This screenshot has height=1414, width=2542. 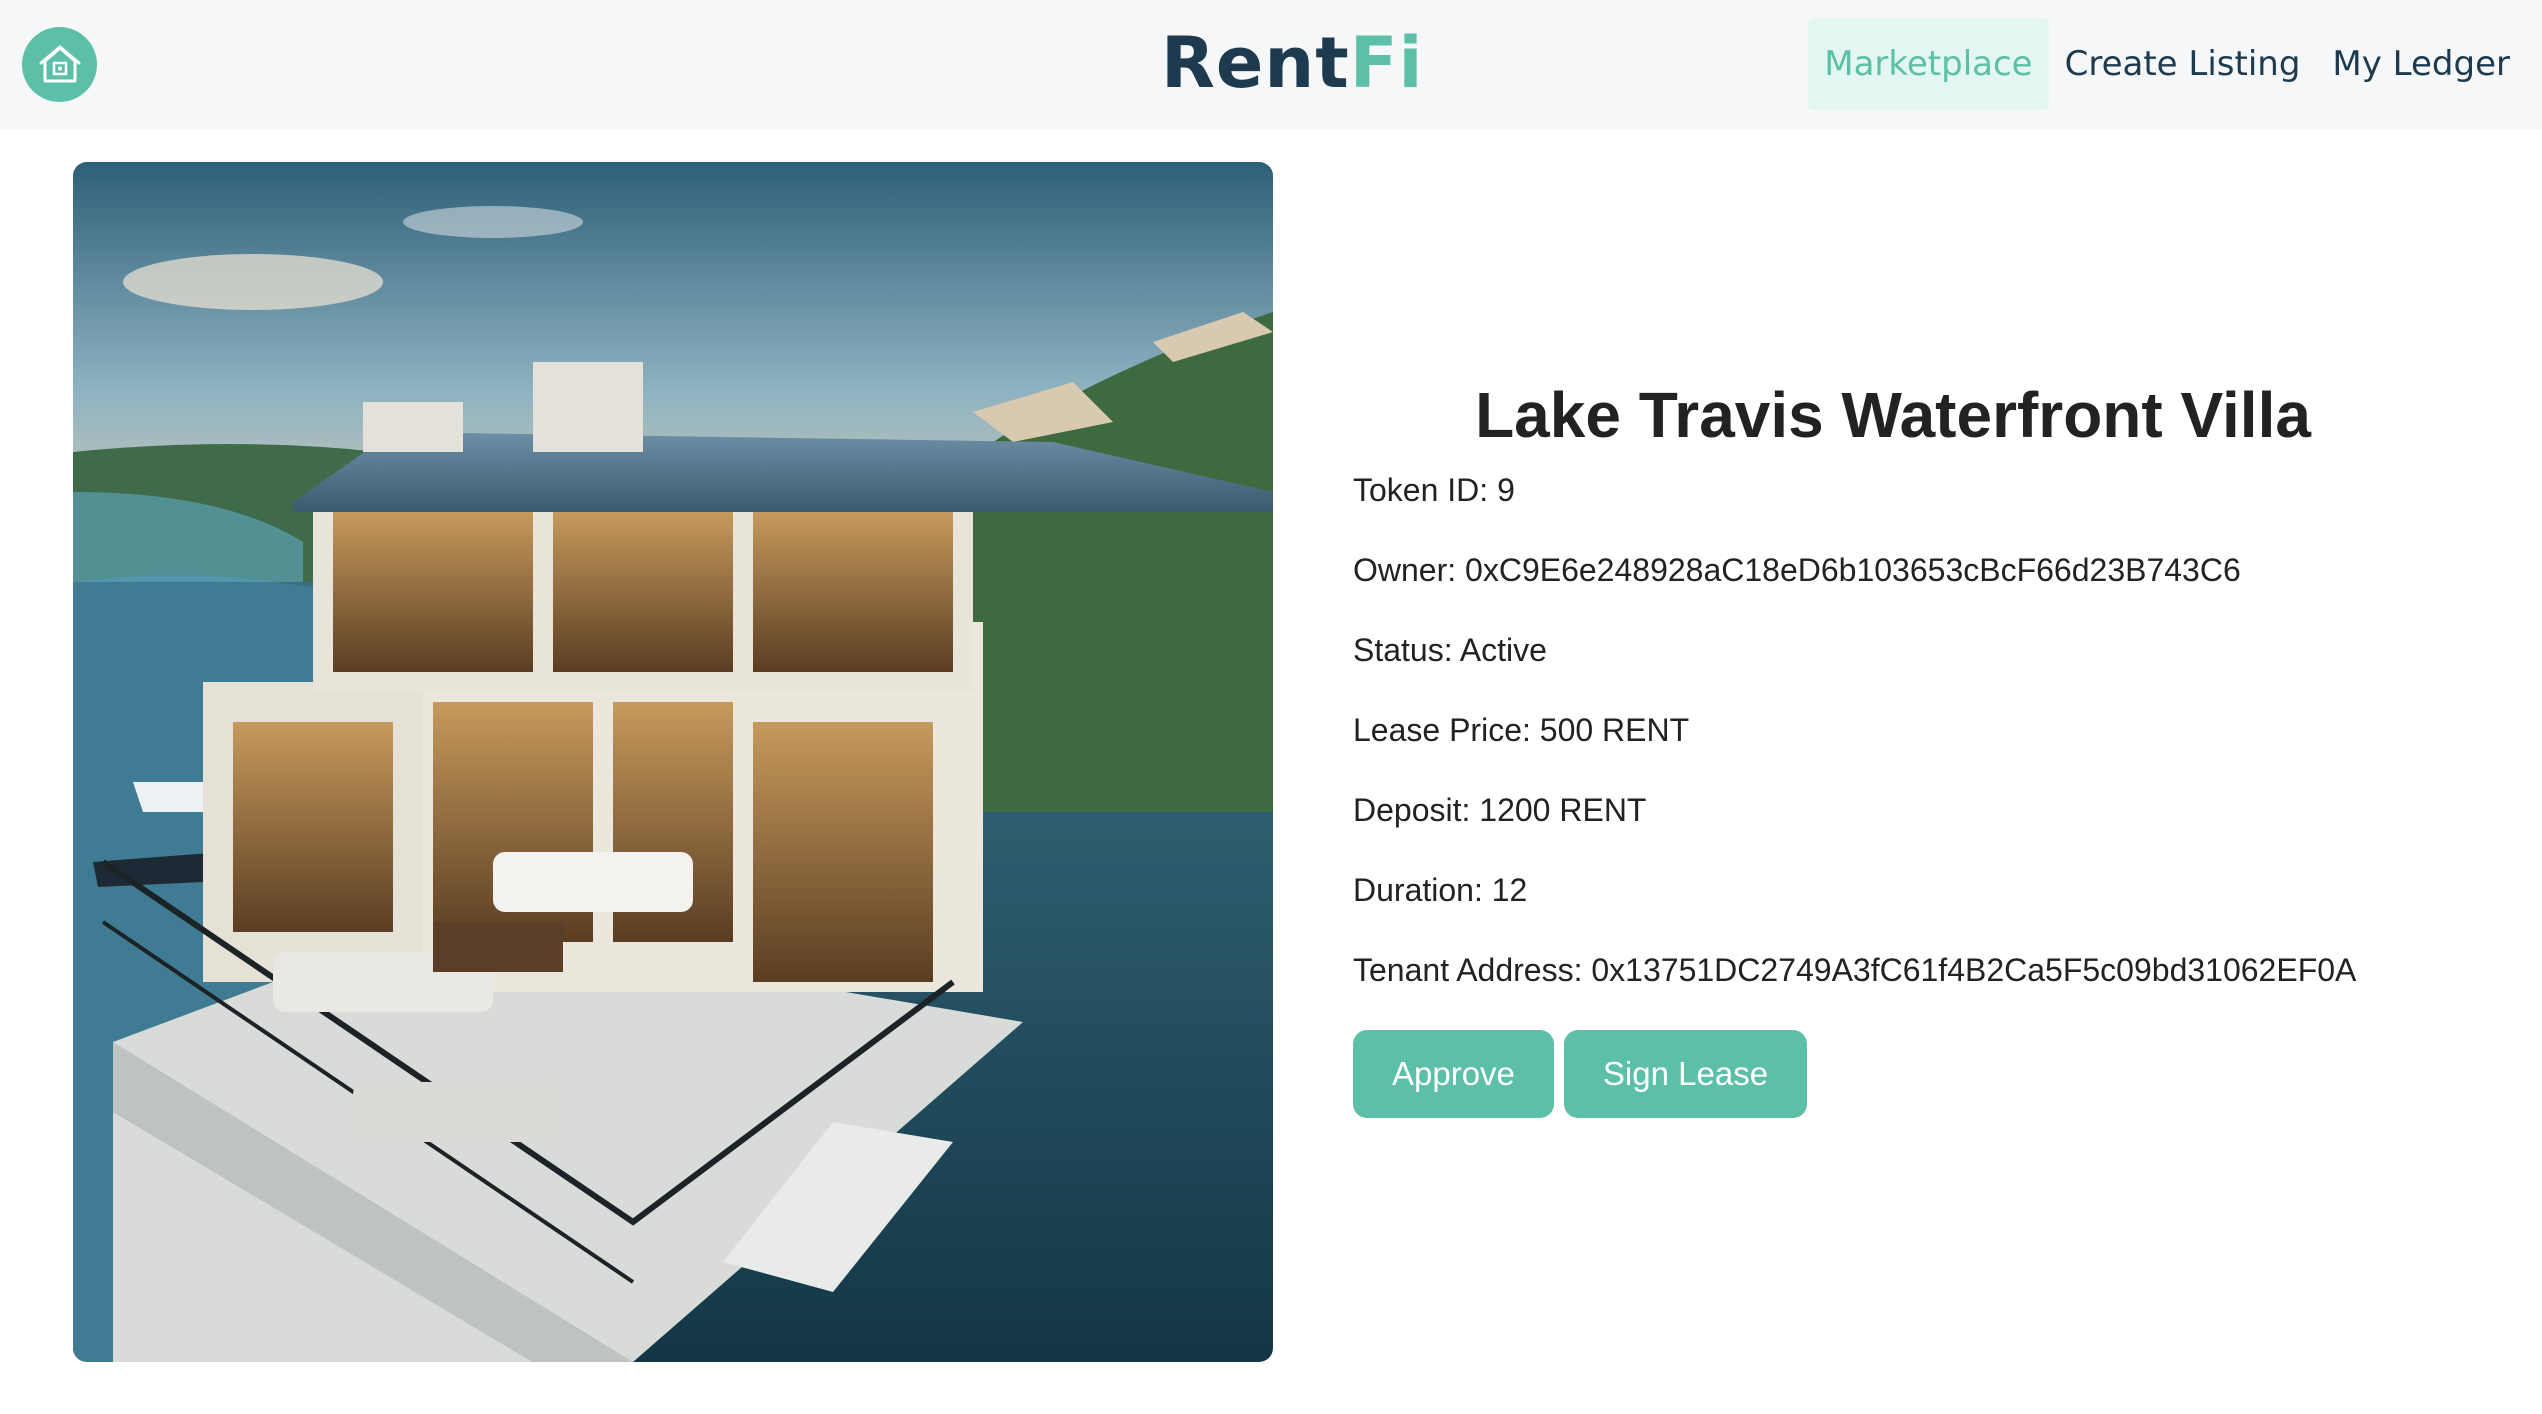 What do you see at coordinates (1500, 810) in the screenshot?
I see `deposit-field: Deposit: 1200 RENT` at bounding box center [1500, 810].